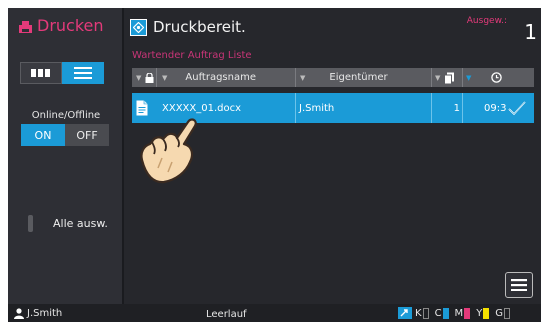  Describe the element at coordinates (495, 108) in the screenshot. I see `job-time-cell: 09:3` at that location.